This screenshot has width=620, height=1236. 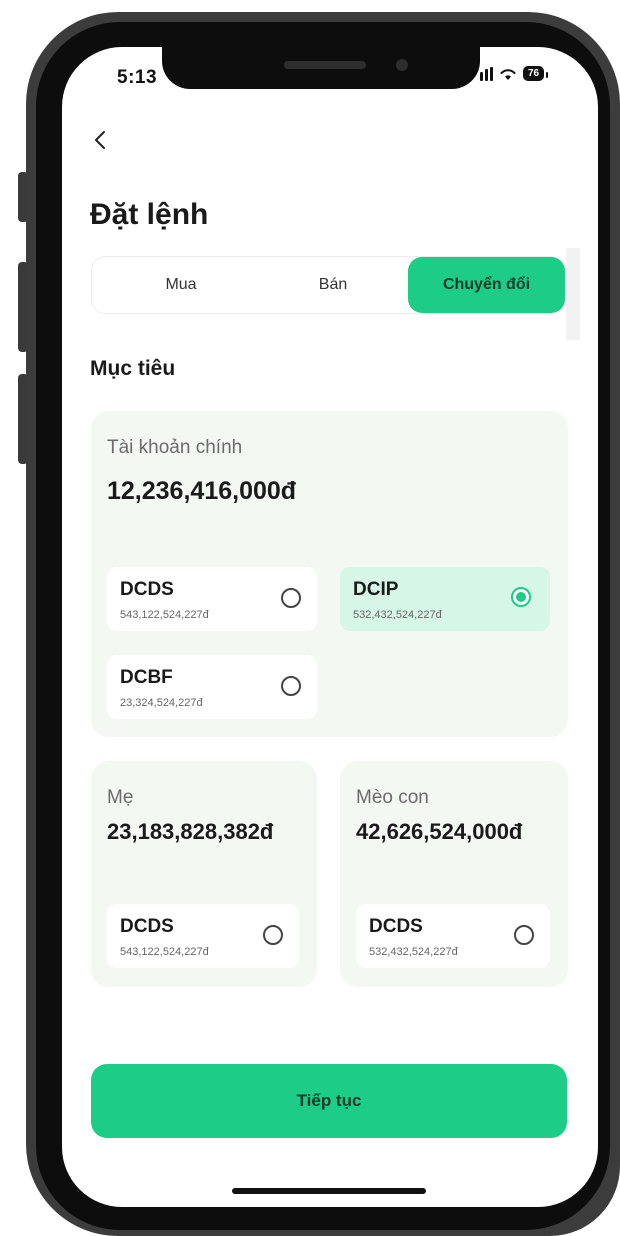 I want to click on fund-name: DCIP, so click(x=376, y=589).